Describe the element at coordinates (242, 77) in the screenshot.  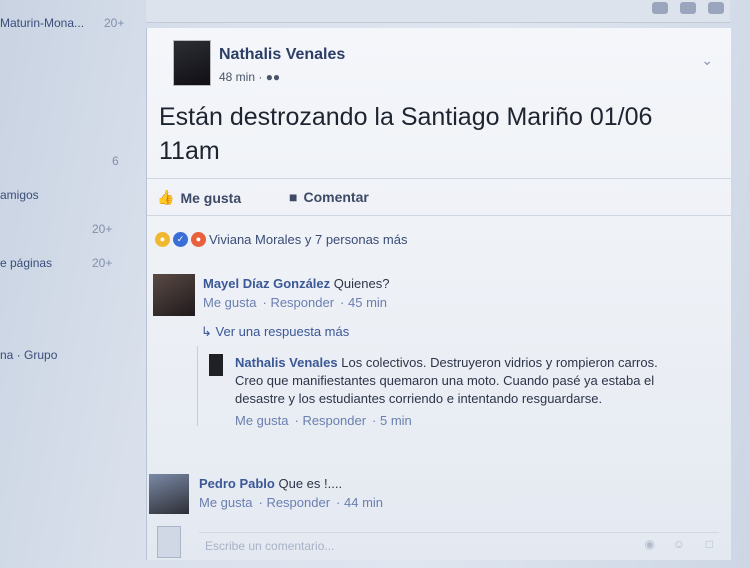
I see `post-time: 48 min ·` at that location.